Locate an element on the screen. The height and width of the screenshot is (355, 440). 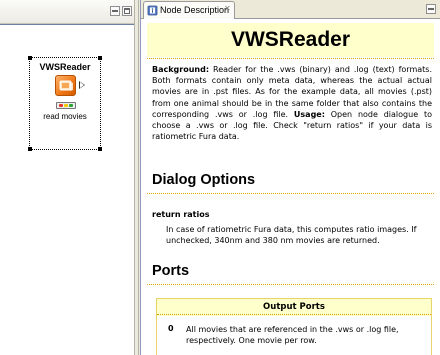
status-green-light is located at coordinates (71, 105).